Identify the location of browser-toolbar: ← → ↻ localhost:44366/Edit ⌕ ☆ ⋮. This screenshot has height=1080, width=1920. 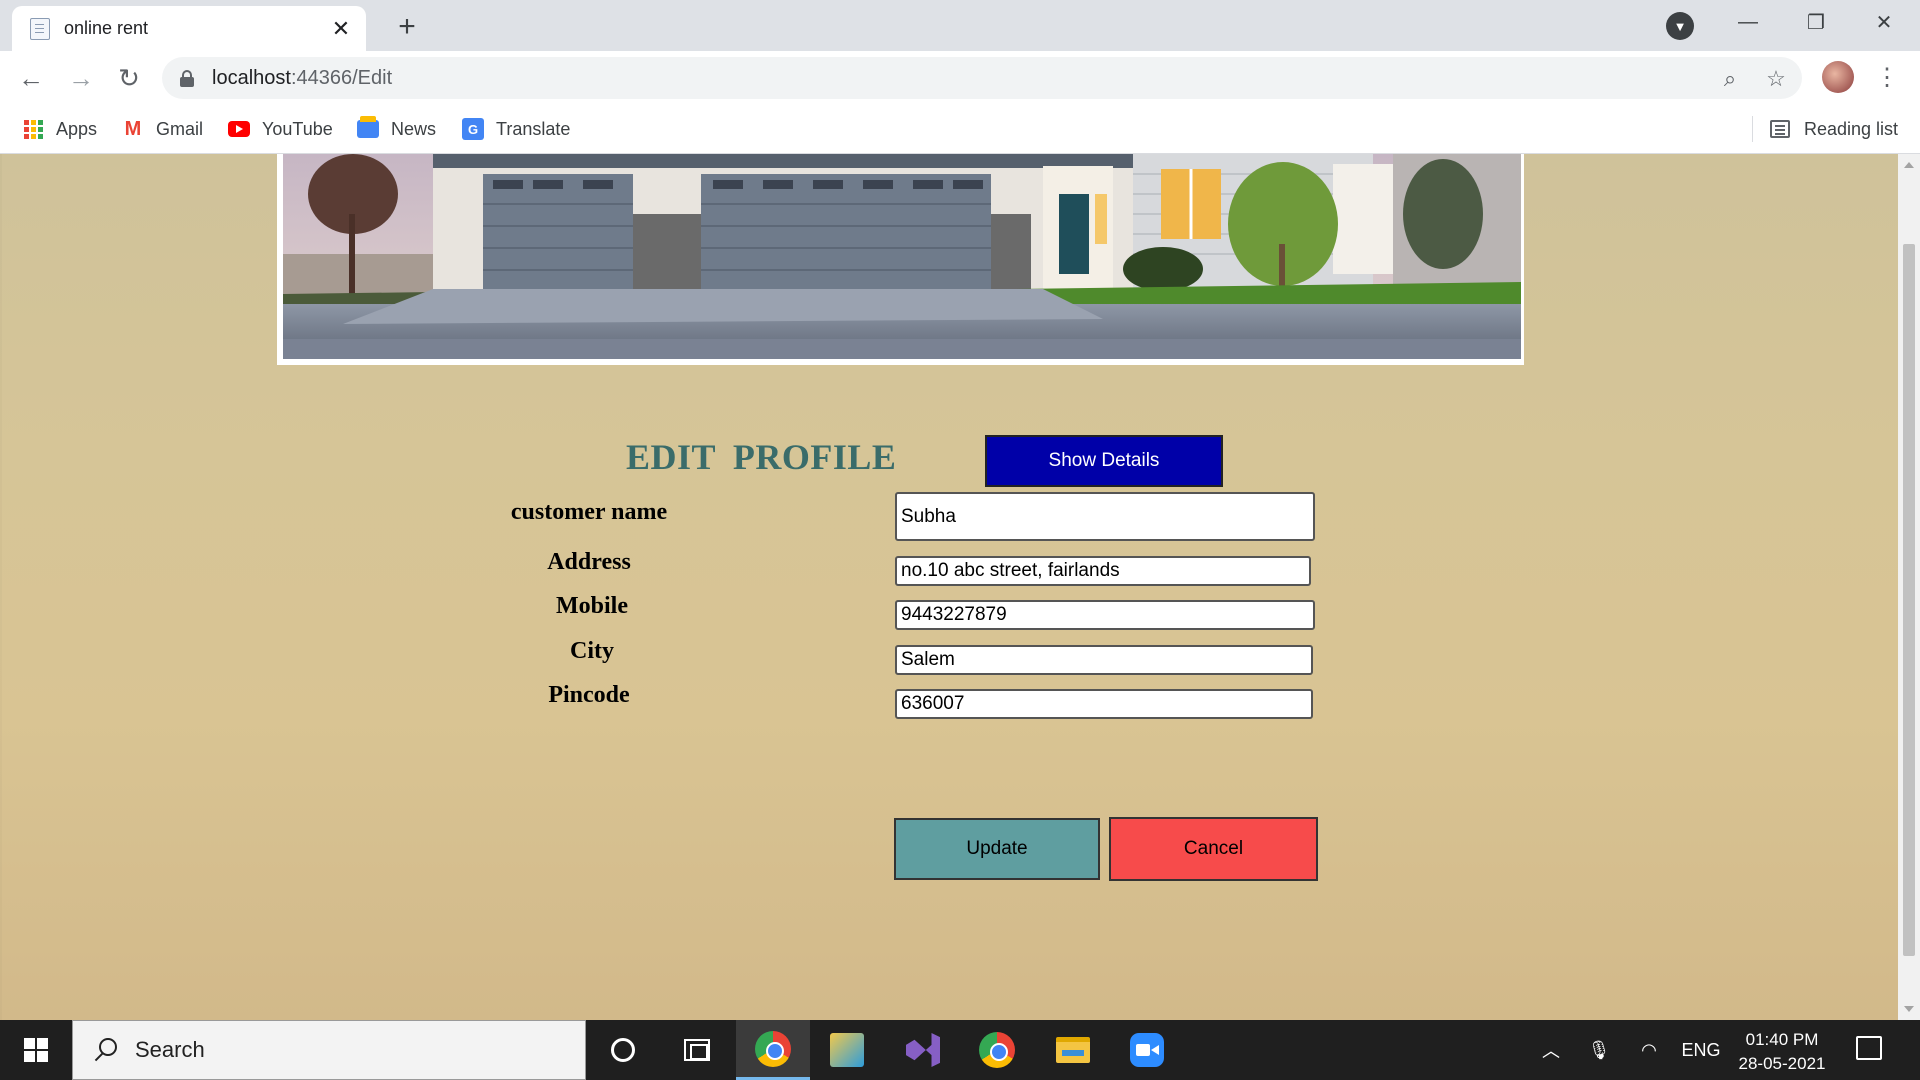
(960, 77).